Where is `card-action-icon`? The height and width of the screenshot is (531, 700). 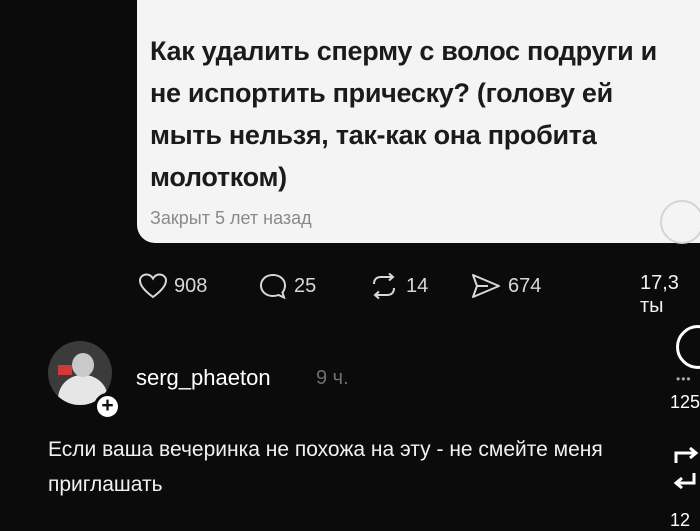
card-action-icon is located at coordinates (680, 222).